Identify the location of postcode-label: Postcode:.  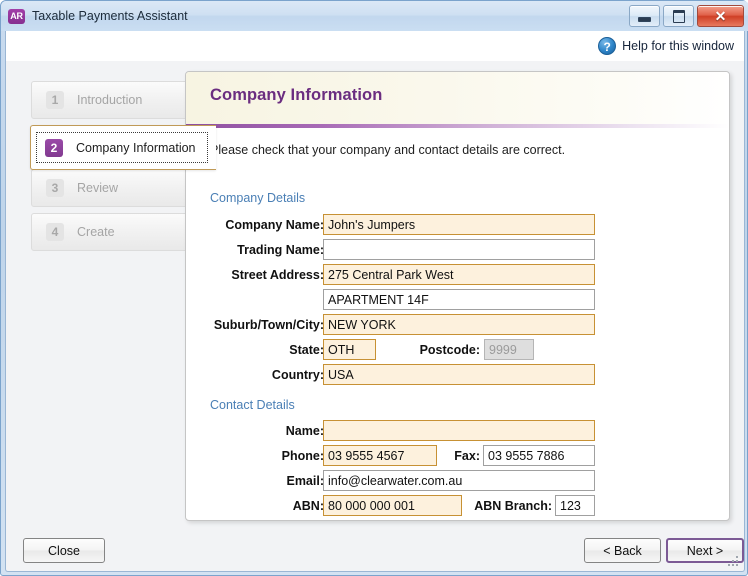
(449, 350).